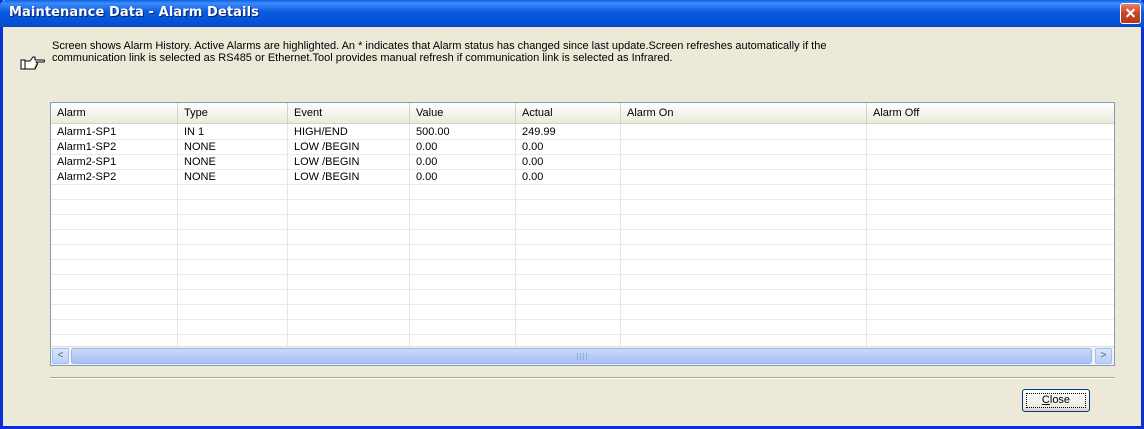  Describe the element at coordinates (568, 113) in the screenshot. I see `column-header-actual: Actual` at that location.